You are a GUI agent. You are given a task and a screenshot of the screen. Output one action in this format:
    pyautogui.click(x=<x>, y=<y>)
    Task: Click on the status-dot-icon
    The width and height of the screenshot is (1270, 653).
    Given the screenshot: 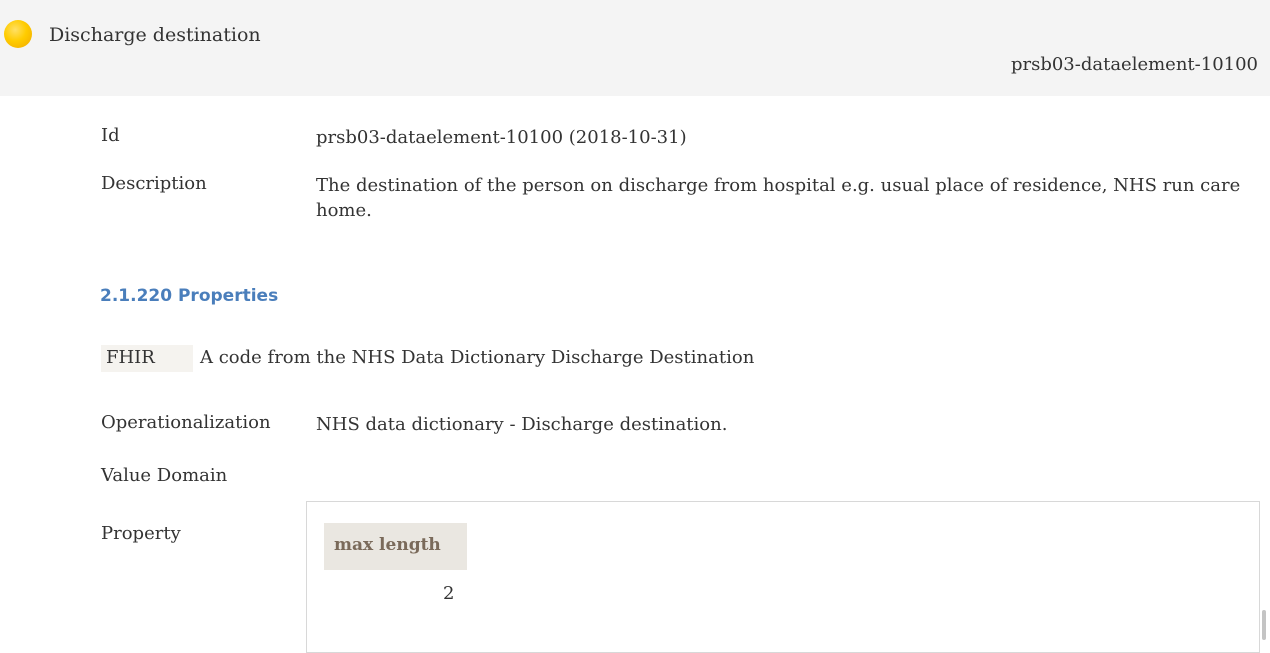 What is the action you would take?
    pyautogui.click(x=18, y=34)
    